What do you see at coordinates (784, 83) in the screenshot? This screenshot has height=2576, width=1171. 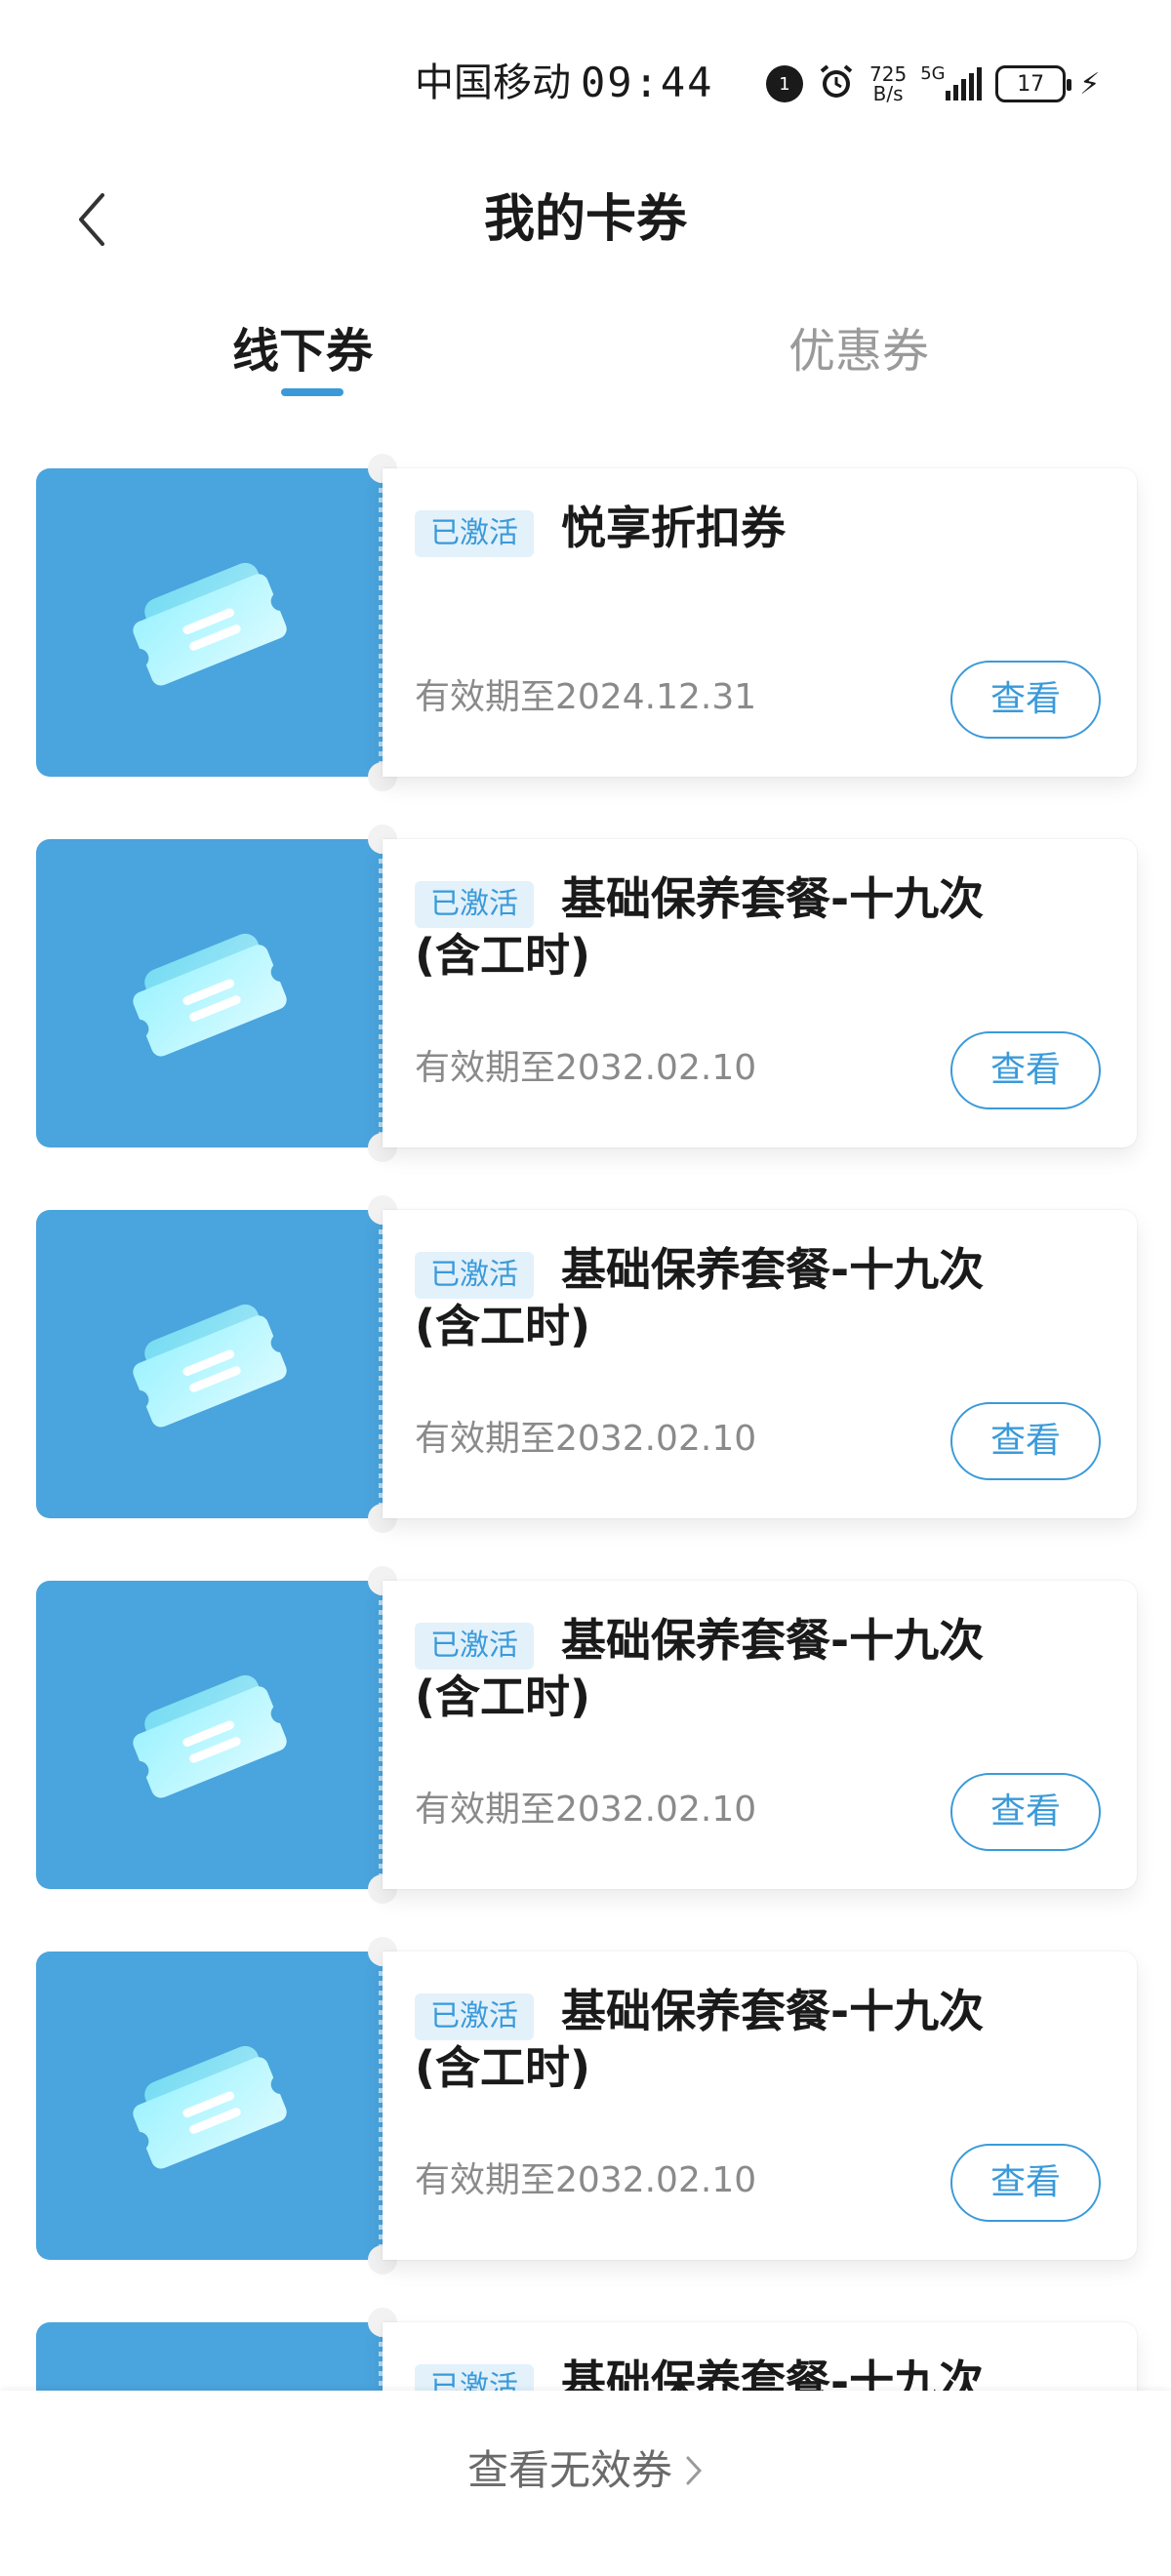 I see `hd-call-icon: 1` at bounding box center [784, 83].